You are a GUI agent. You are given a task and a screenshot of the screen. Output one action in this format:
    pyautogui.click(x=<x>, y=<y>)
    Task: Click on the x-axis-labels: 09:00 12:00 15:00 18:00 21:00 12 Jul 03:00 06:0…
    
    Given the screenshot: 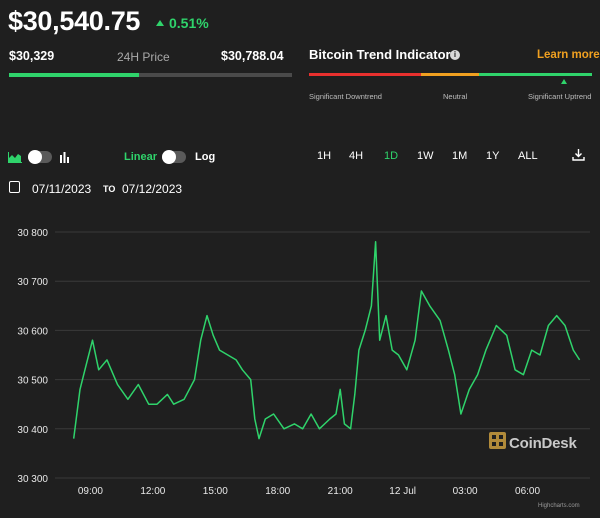 What is the action you would take?
    pyautogui.click(x=309, y=491)
    